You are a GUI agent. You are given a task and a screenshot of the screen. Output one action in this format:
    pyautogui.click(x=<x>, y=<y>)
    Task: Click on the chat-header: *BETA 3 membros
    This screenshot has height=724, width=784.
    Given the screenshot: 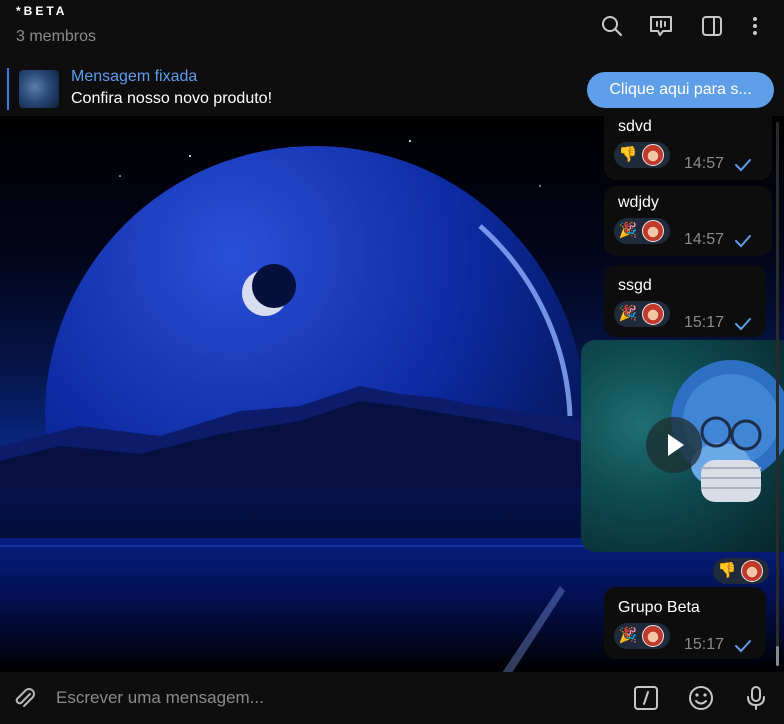 What is the action you would take?
    pyautogui.click(x=392, y=30)
    